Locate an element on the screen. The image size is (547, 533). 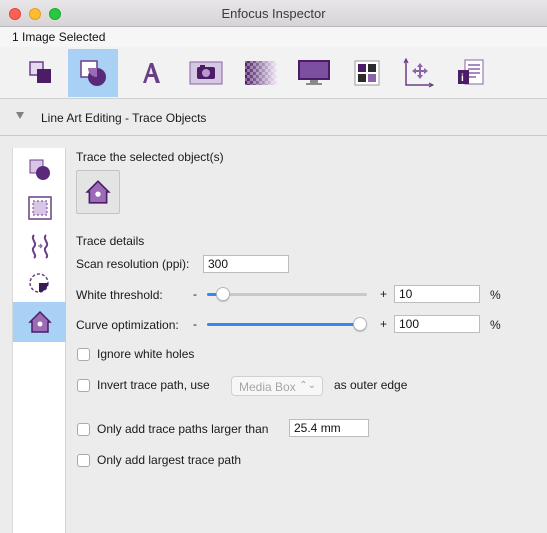
outer-edge-dropdown: Media Box ⌃⌄ is located at coordinates (277, 386).